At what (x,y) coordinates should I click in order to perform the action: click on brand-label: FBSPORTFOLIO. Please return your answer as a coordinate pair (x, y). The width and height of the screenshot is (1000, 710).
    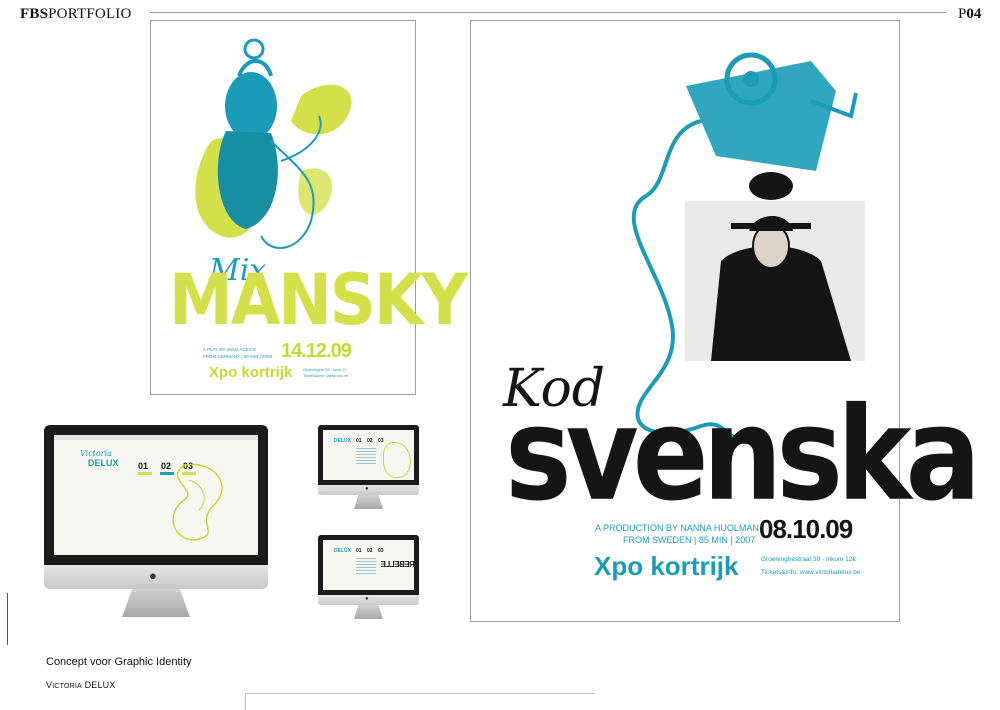
    Looking at the image, I should click on (76, 14).